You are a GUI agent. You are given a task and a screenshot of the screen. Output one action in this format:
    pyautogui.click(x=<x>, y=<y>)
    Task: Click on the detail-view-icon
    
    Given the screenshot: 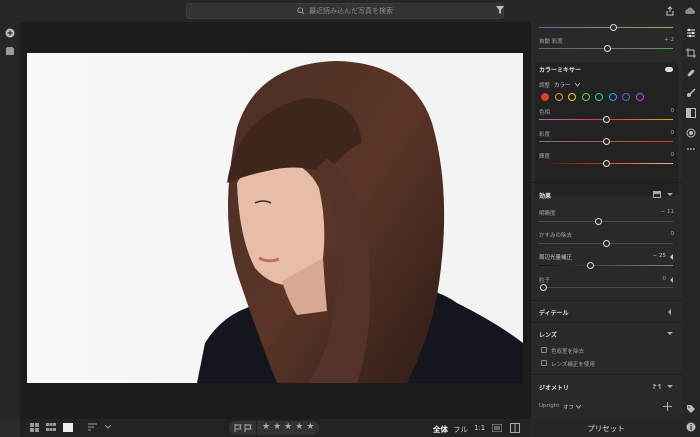 What is the action you would take?
    pyautogui.click(x=68, y=427)
    